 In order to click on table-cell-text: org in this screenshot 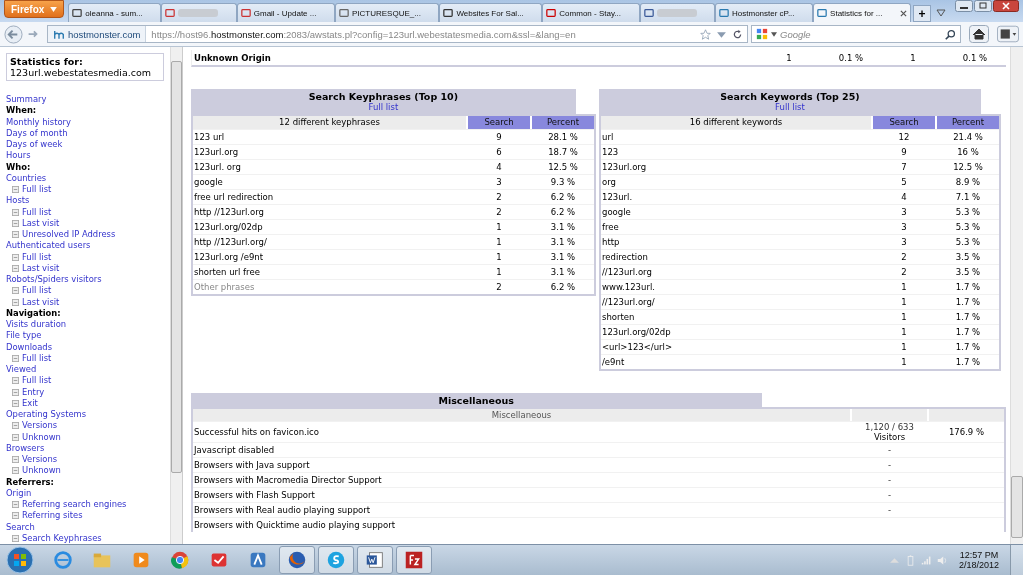, I will do `click(609, 182)`.